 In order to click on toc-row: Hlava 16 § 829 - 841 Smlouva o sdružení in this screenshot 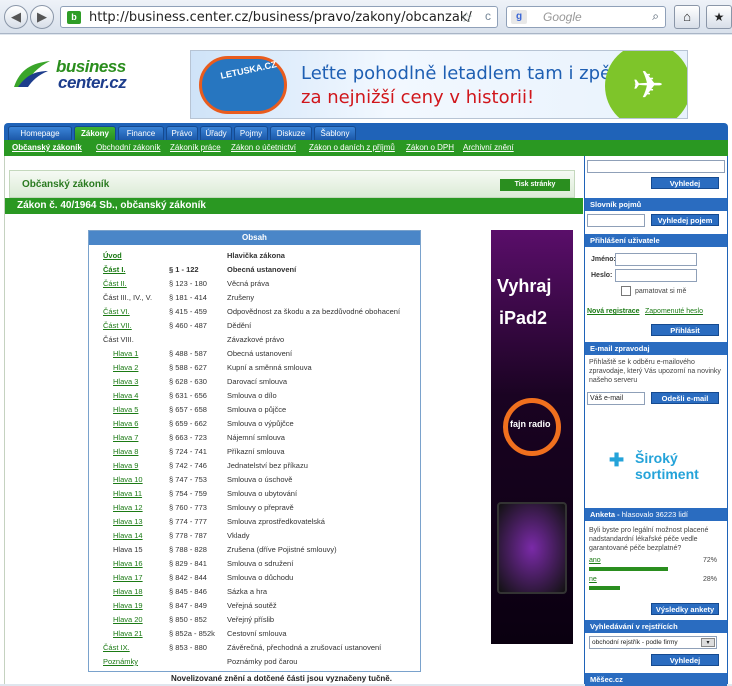, I will do `click(254, 564)`.